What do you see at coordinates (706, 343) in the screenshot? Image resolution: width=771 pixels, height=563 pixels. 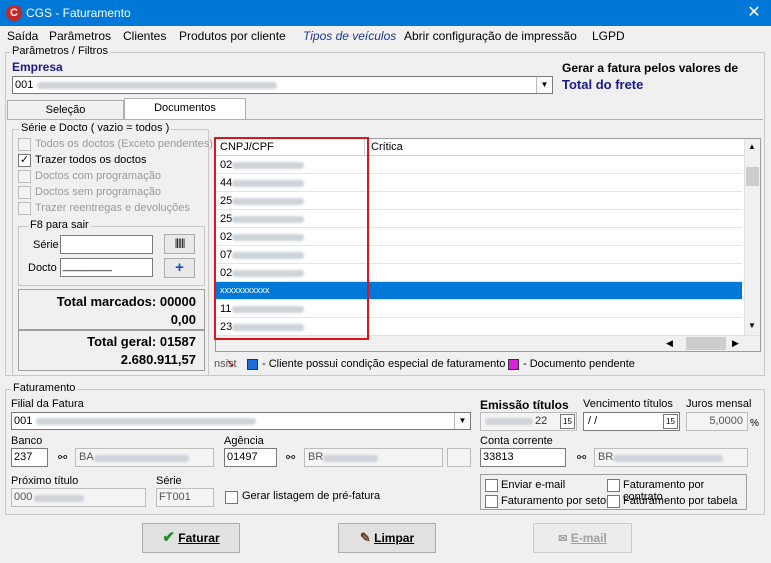 I see `h-scroll-thumb` at bounding box center [706, 343].